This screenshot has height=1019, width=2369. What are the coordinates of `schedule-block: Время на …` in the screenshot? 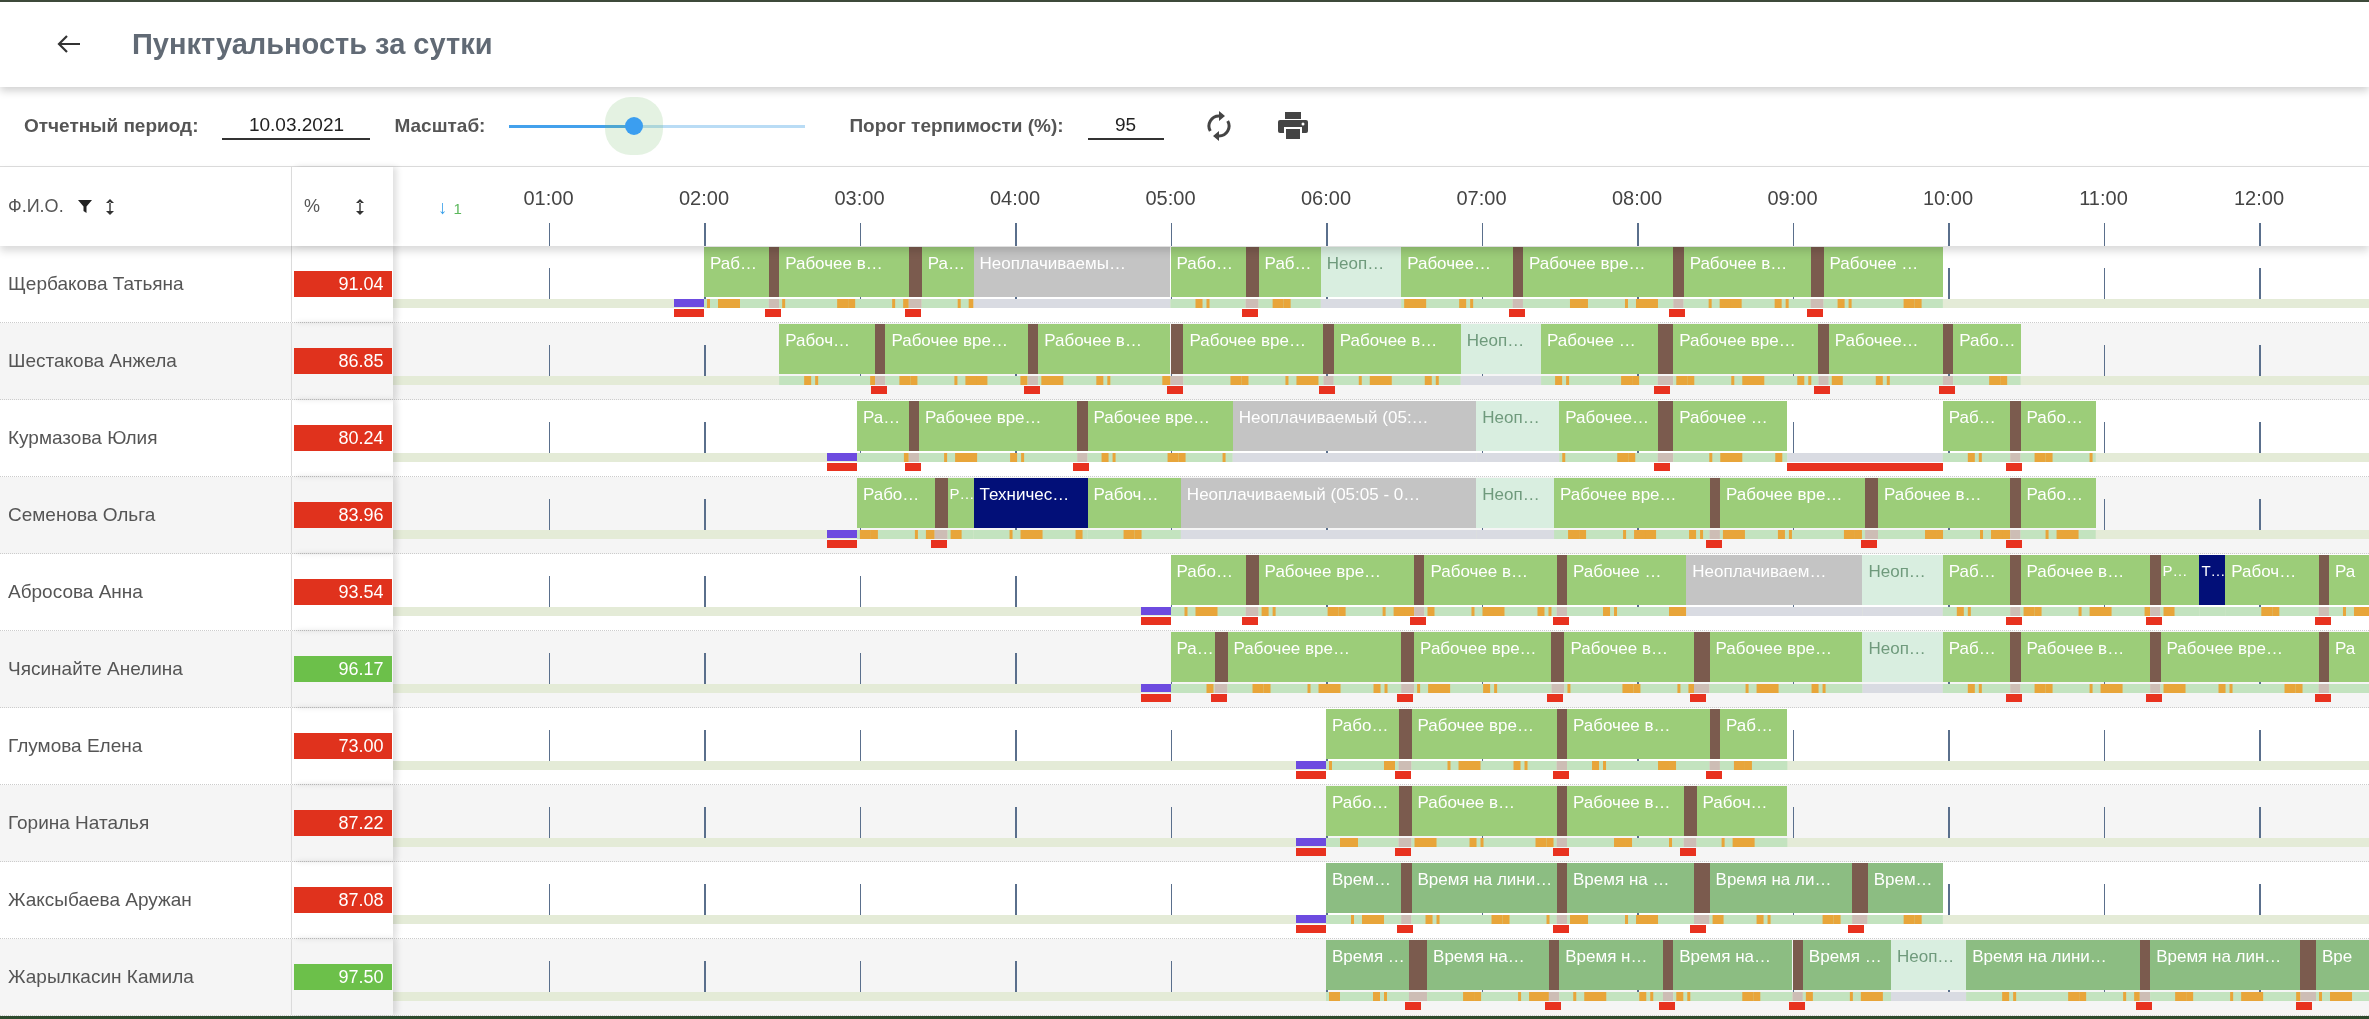 It's located at (1630, 888).